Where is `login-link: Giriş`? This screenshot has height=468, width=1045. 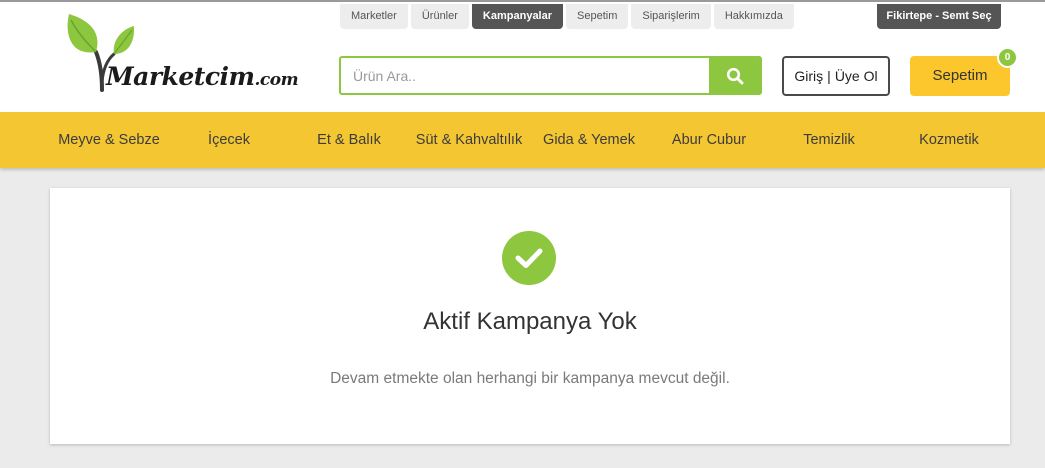 login-link: Giriş is located at coordinates (808, 76).